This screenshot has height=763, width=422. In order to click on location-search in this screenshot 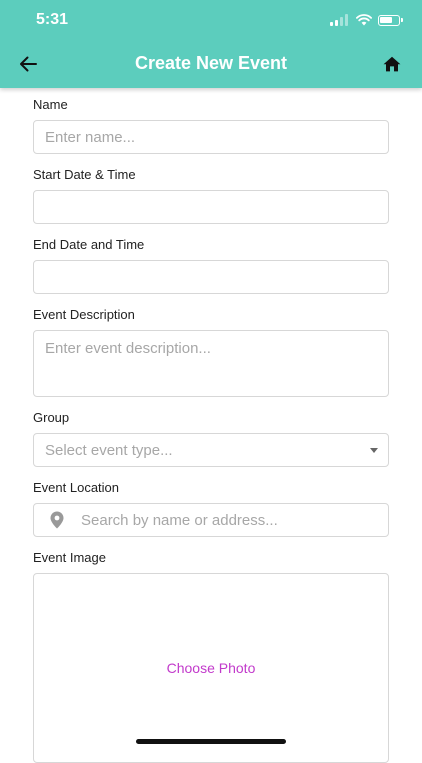, I will do `click(211, 520)`.